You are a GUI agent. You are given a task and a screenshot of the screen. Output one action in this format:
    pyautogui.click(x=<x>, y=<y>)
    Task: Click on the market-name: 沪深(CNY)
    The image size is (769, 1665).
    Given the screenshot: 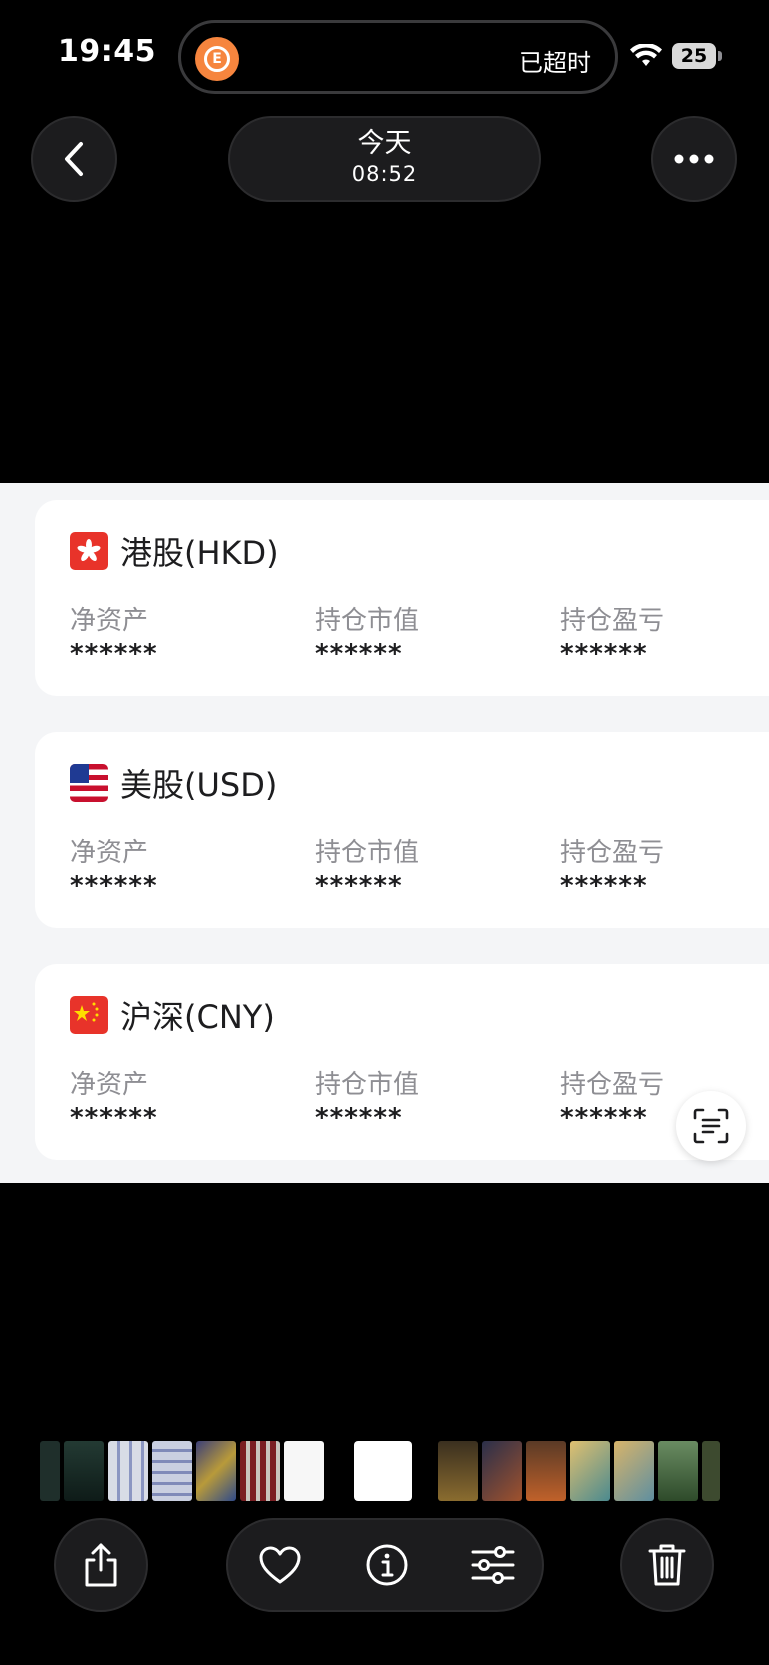 What is the action you would take?
    pyautogui.click(x=197, y=1017)
    